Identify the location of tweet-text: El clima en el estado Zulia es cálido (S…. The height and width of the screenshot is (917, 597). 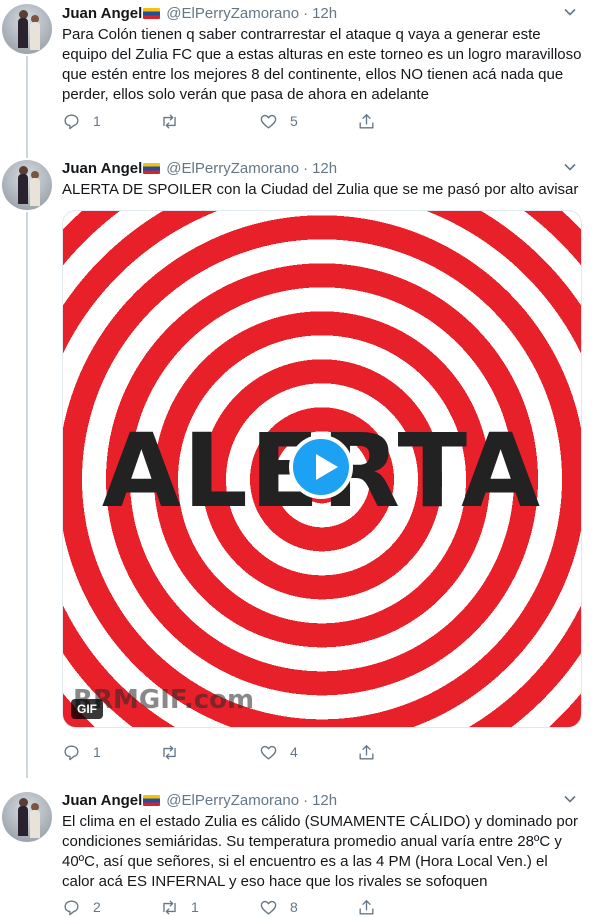
(320, 851).